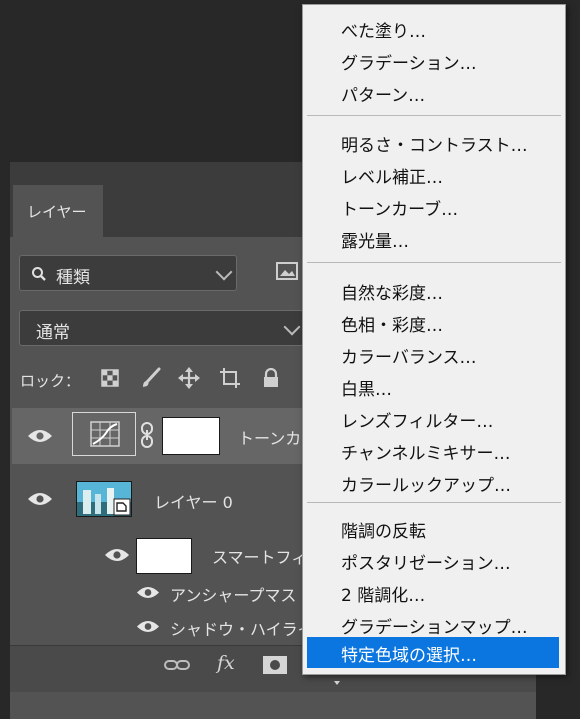 The width and height of the screenshot is (580, 719). What do you see at coordinates (104, 499) in the screenshot?
I see `layer-thumbnail` at bounding box center [104, 499].